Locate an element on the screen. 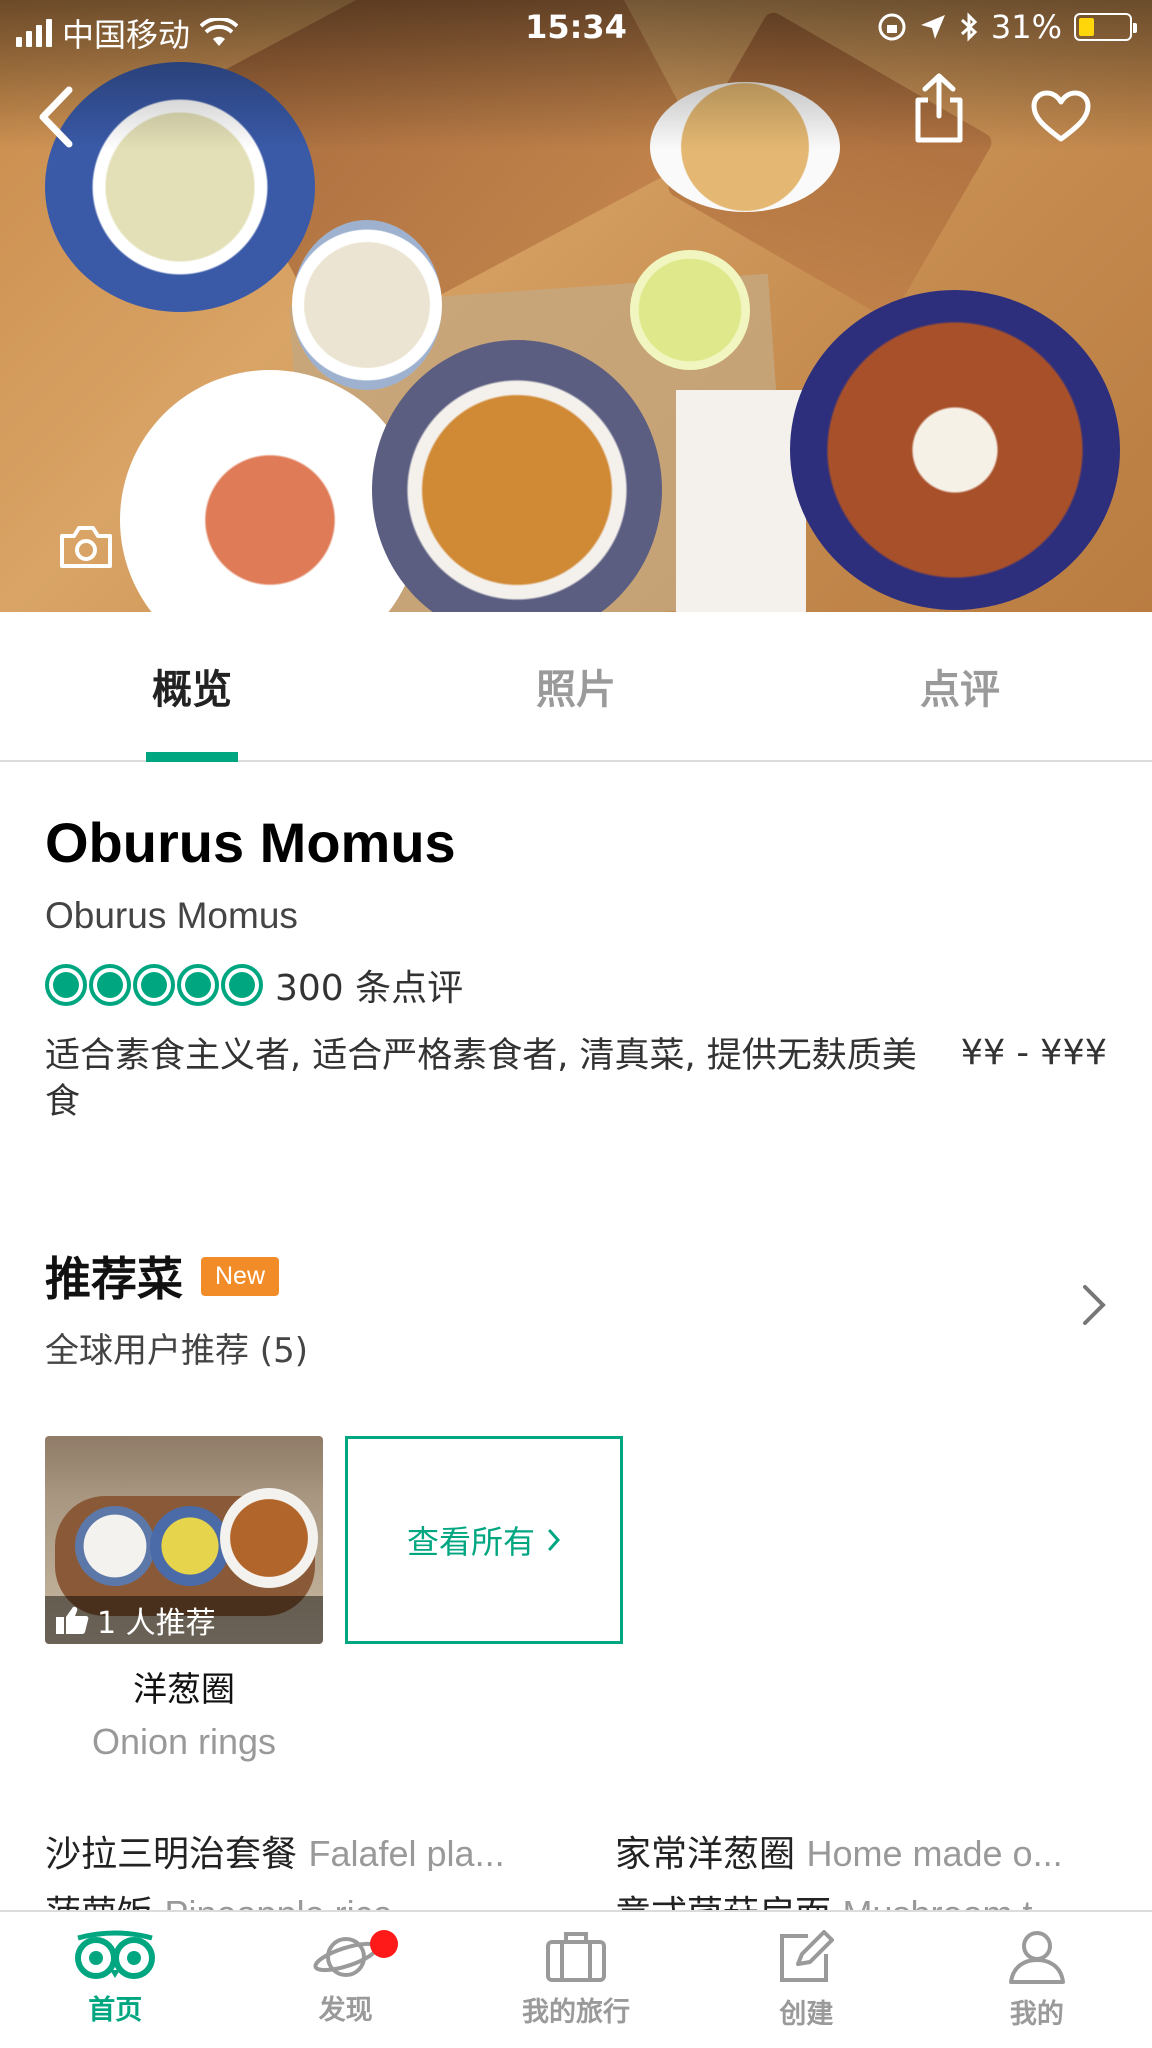  nav-profile: 我的 is located at coordinates (1037, 1980).